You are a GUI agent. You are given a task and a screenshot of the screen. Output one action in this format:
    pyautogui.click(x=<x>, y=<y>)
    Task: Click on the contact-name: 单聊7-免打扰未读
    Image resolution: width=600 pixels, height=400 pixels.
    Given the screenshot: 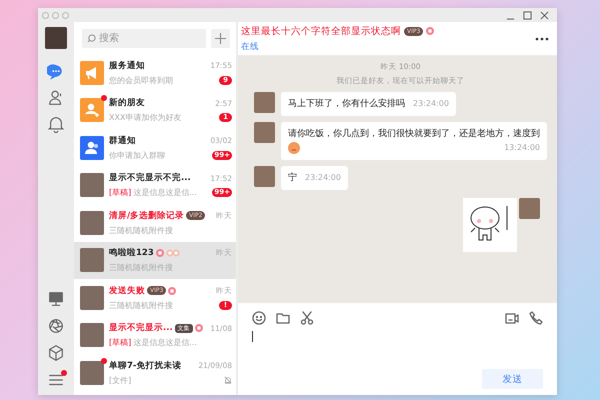 What is the action you would take?
    pyautogui.click(x=145, y=366)
    